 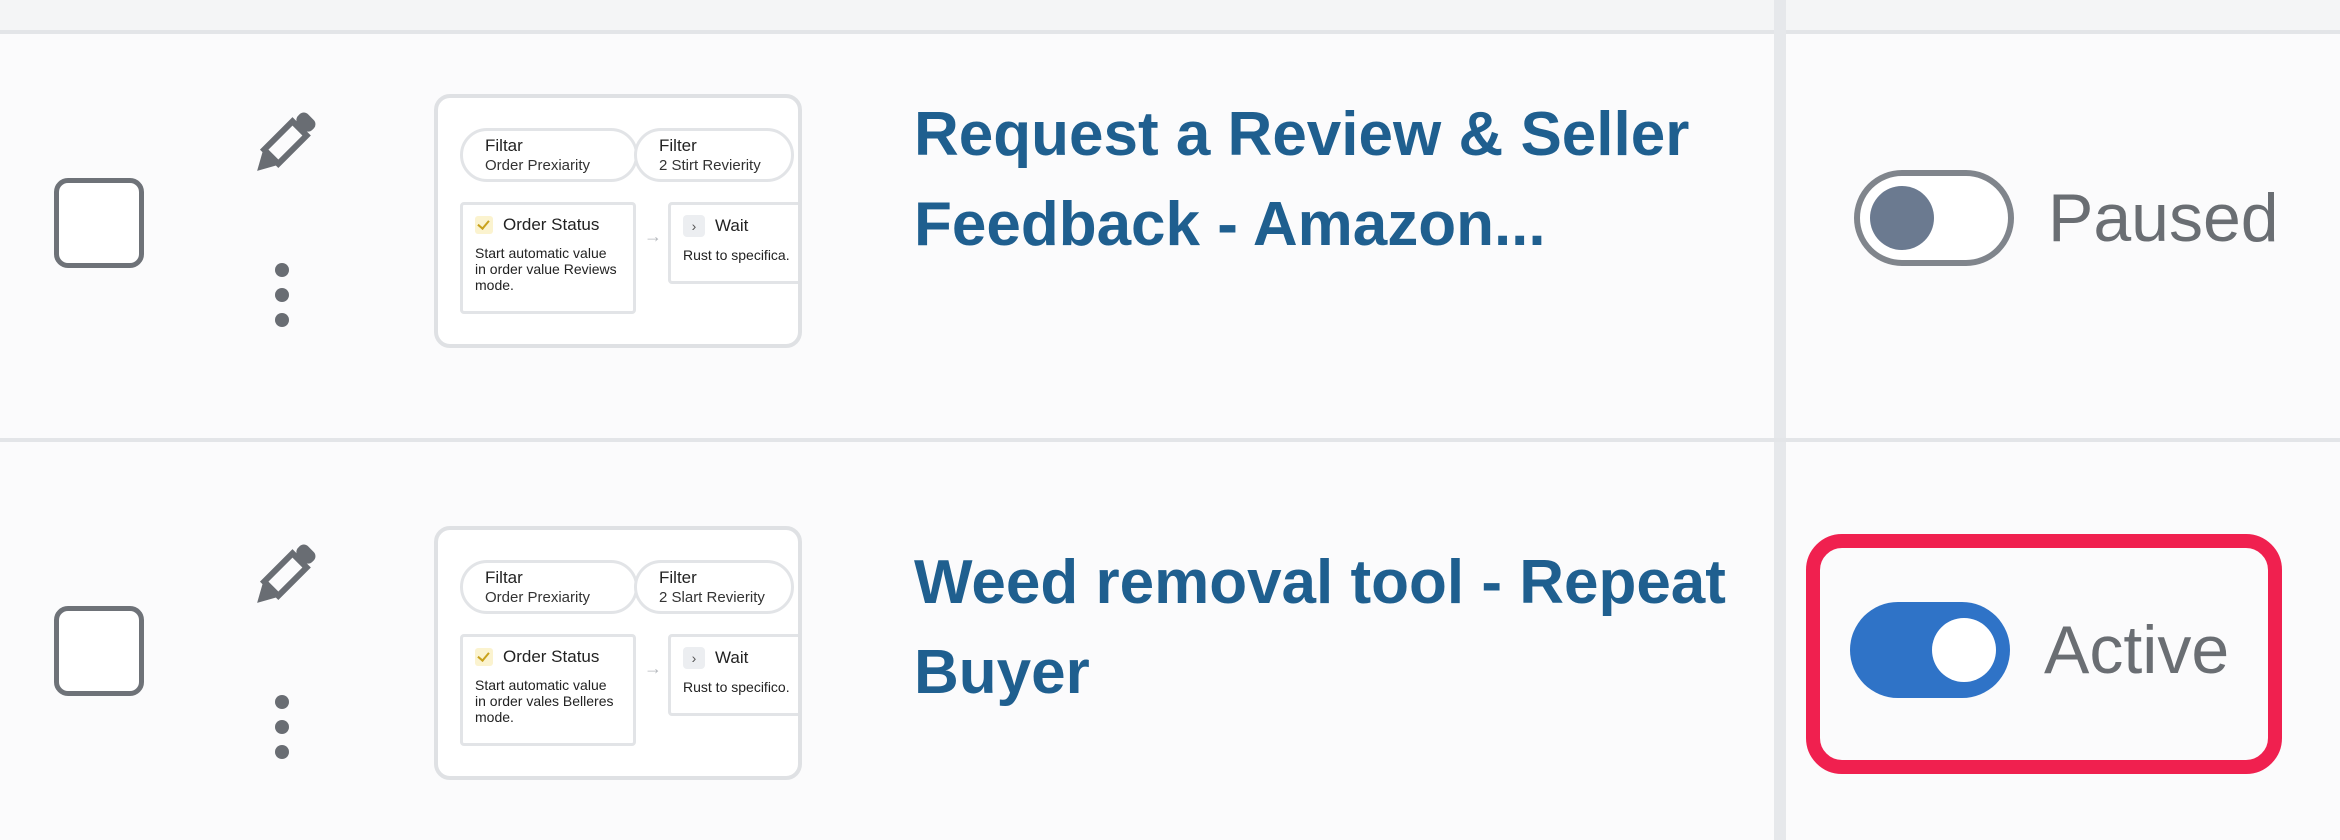 What do you see at coordinates (714, 587) in the screenshot?
I see `filter-pill: Filter 2 Slart Revierity` at bounding box center [714, 587].